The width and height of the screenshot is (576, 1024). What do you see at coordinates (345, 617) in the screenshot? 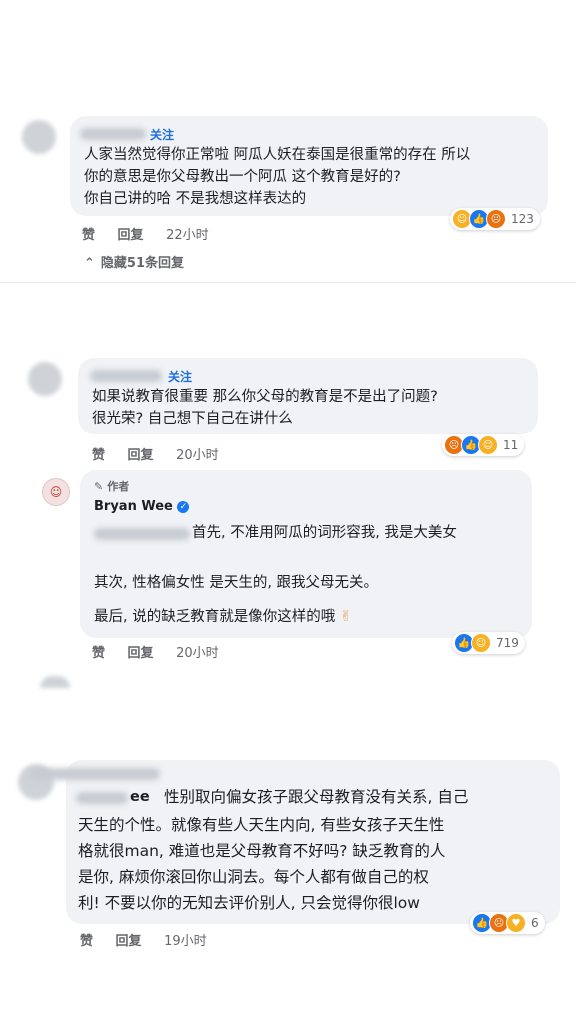
I see `hand-emoji-icon: ✌` at bounding box center [345, 617].